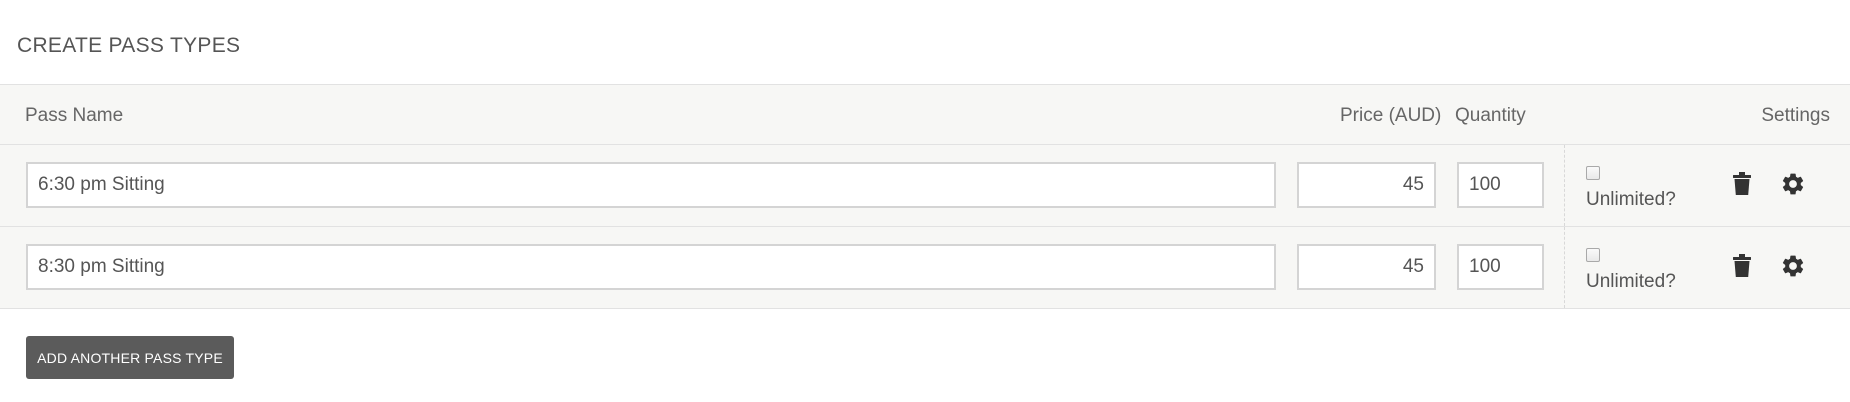  What do you see at coordinates (1391, 115) in the screenshot?
I see `header-price: Price (AUD)` at bounding box center [1391, 115].